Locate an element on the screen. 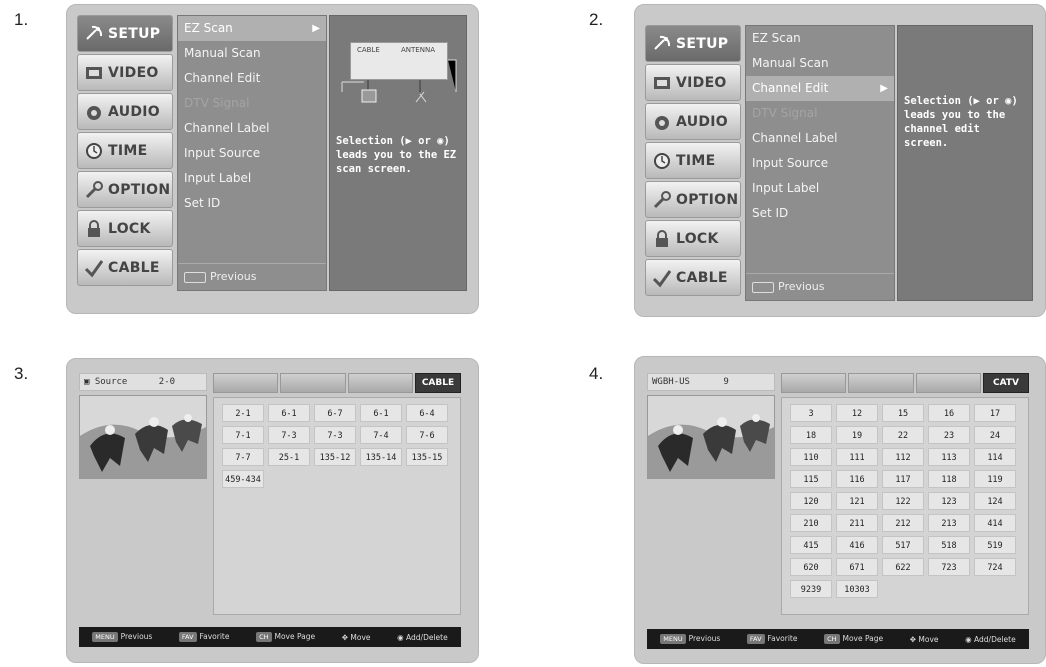  channel-cell: 111 is located at coordinates (857, 457).